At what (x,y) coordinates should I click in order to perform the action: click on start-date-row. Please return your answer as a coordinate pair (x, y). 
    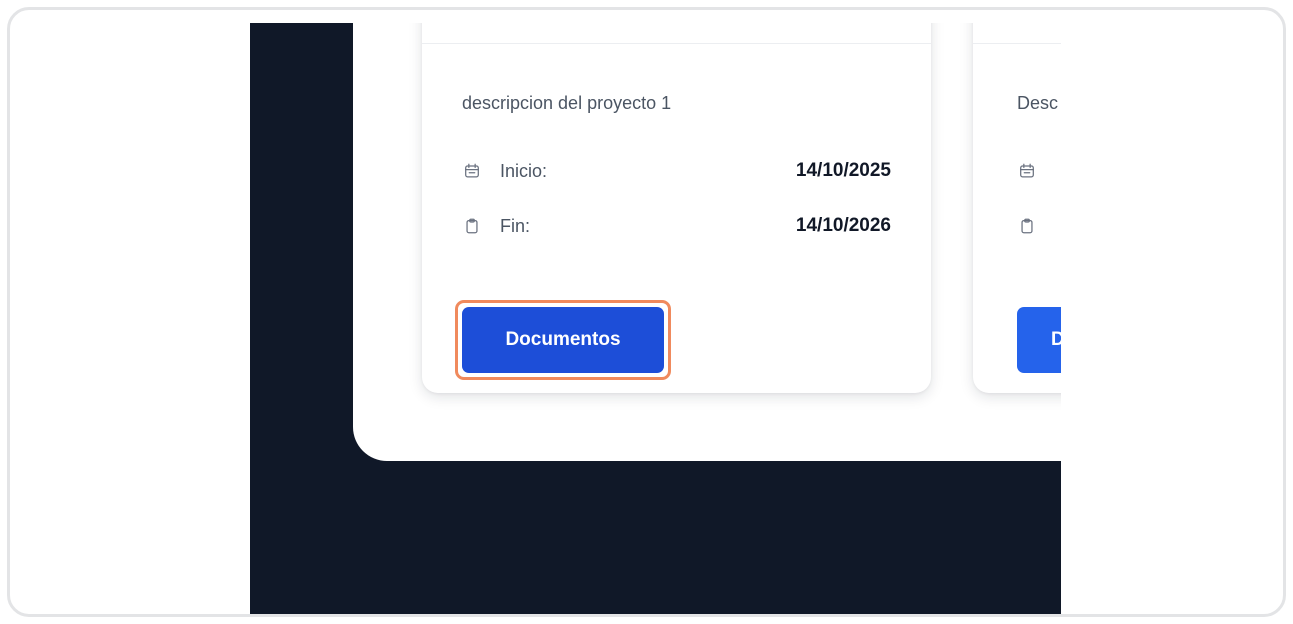
    Looking at the image, I should click on (1039, 171).